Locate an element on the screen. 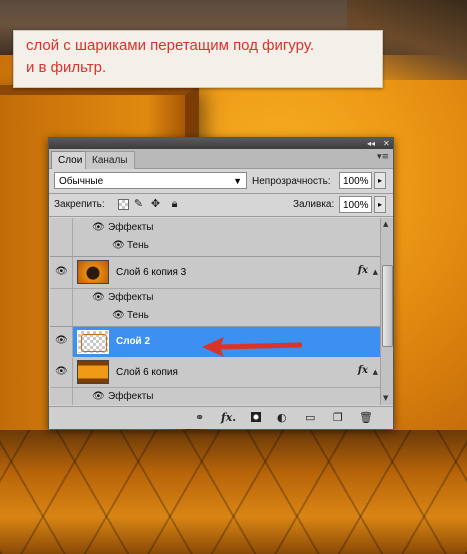 The height and width of the screenshot is (554, 467). fill-arrow-button: ▸ is located at coordinates (380, 204).